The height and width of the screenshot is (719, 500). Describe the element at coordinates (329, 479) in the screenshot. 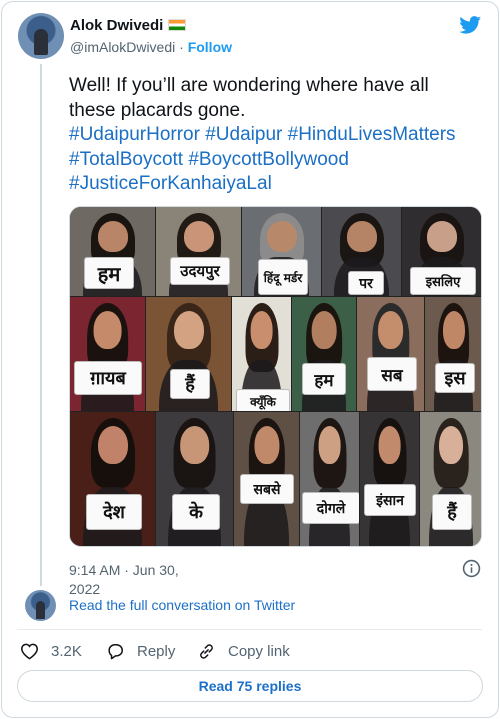

I see `collage-photo: दोगले` at that location.